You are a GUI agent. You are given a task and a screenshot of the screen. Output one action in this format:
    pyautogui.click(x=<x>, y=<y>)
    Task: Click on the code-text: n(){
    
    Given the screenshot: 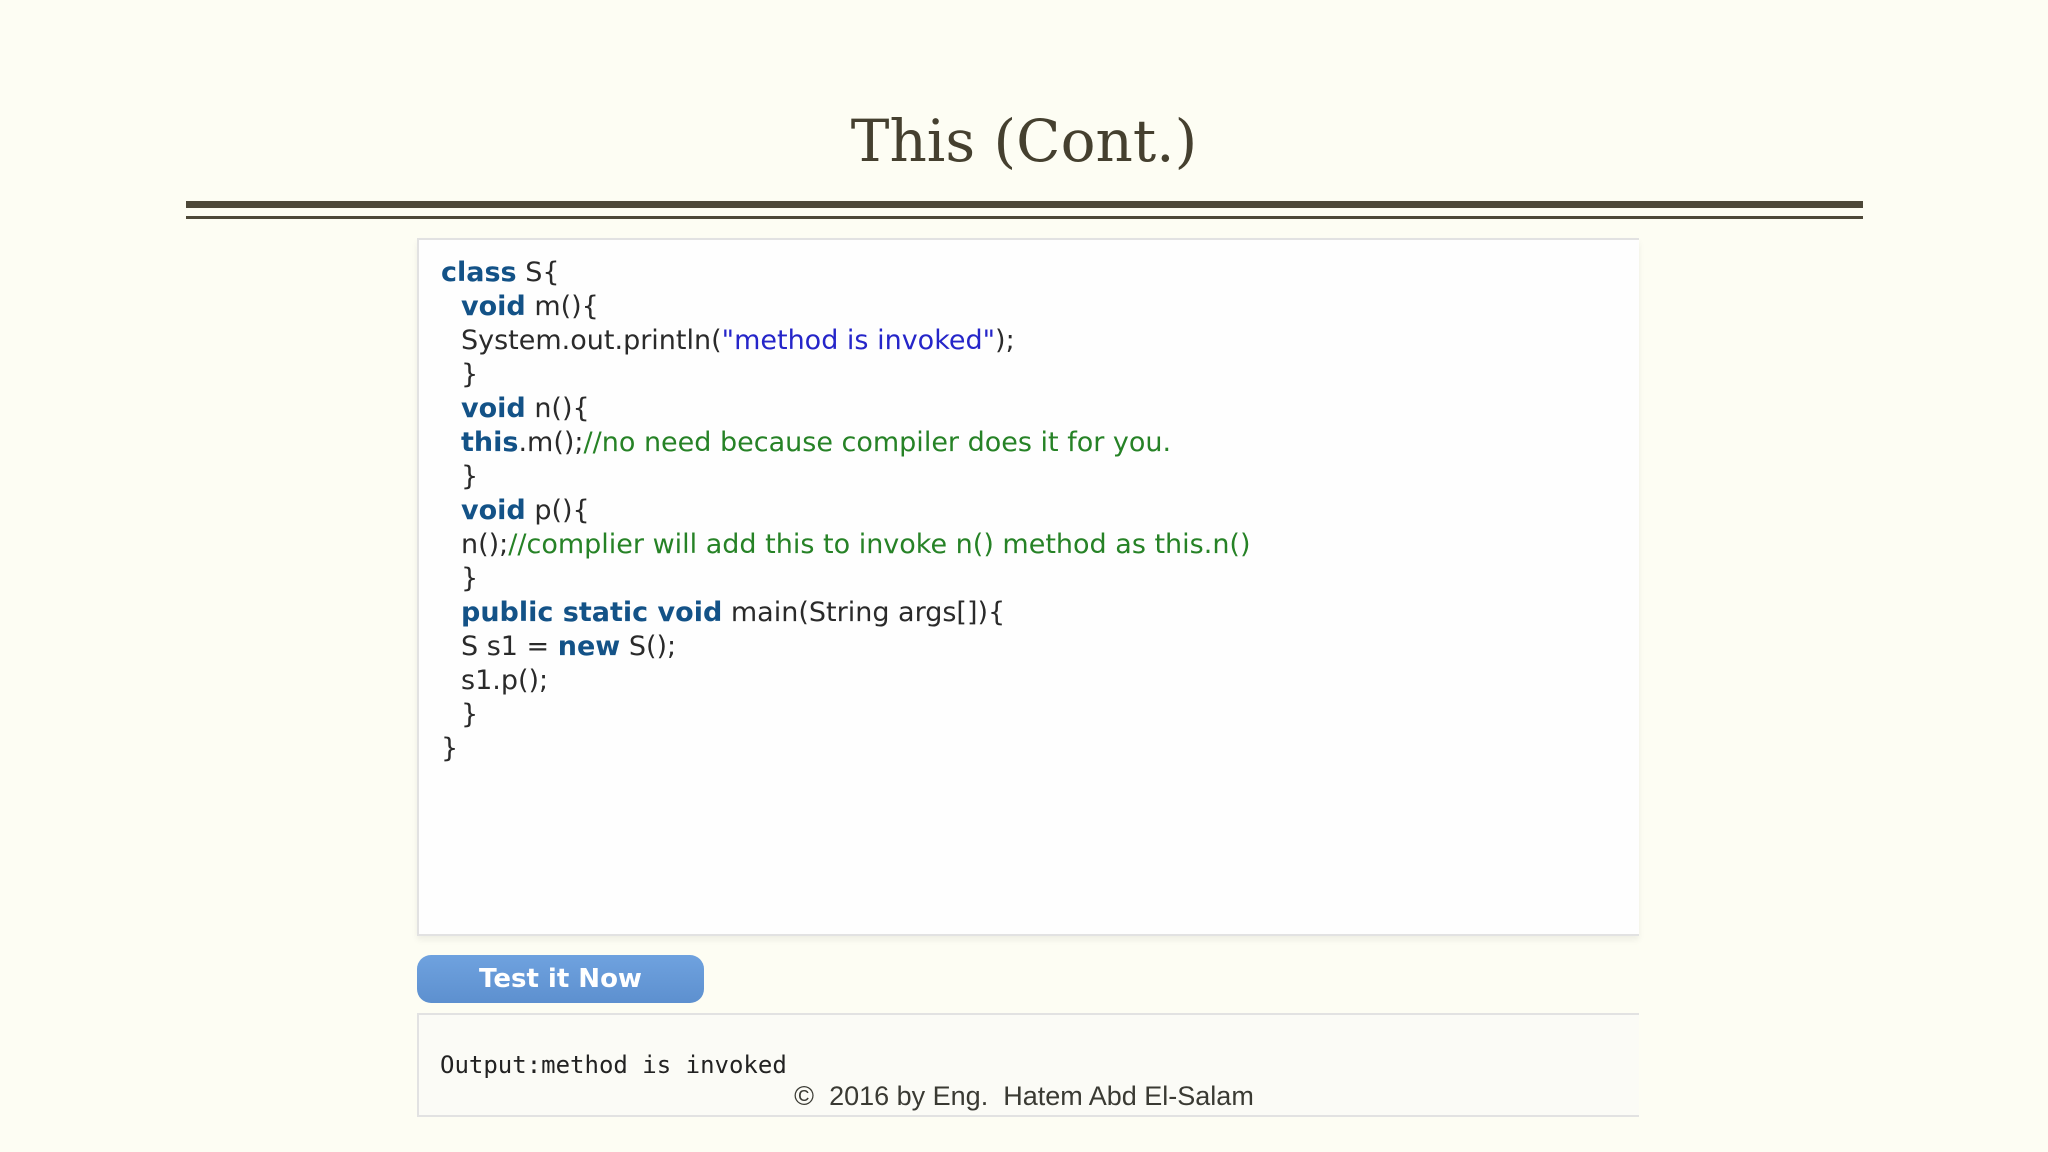 What is the action you would take?
    pyautogui.click(x=557, y=408)
    